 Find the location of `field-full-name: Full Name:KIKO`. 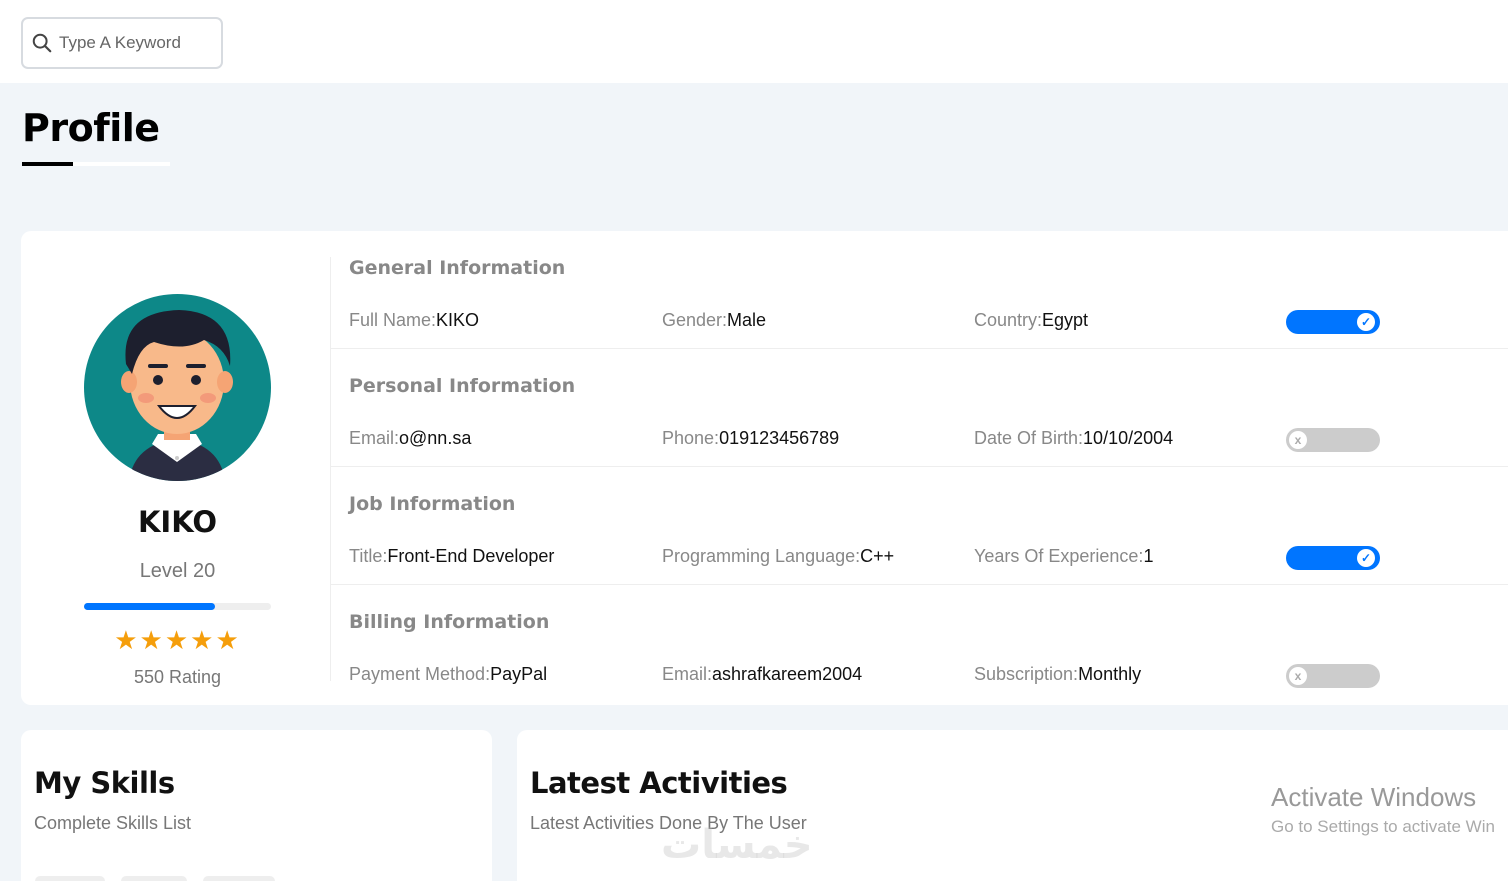

field-full-name: Full Name:KIKO is located at coordinates (414, 320).